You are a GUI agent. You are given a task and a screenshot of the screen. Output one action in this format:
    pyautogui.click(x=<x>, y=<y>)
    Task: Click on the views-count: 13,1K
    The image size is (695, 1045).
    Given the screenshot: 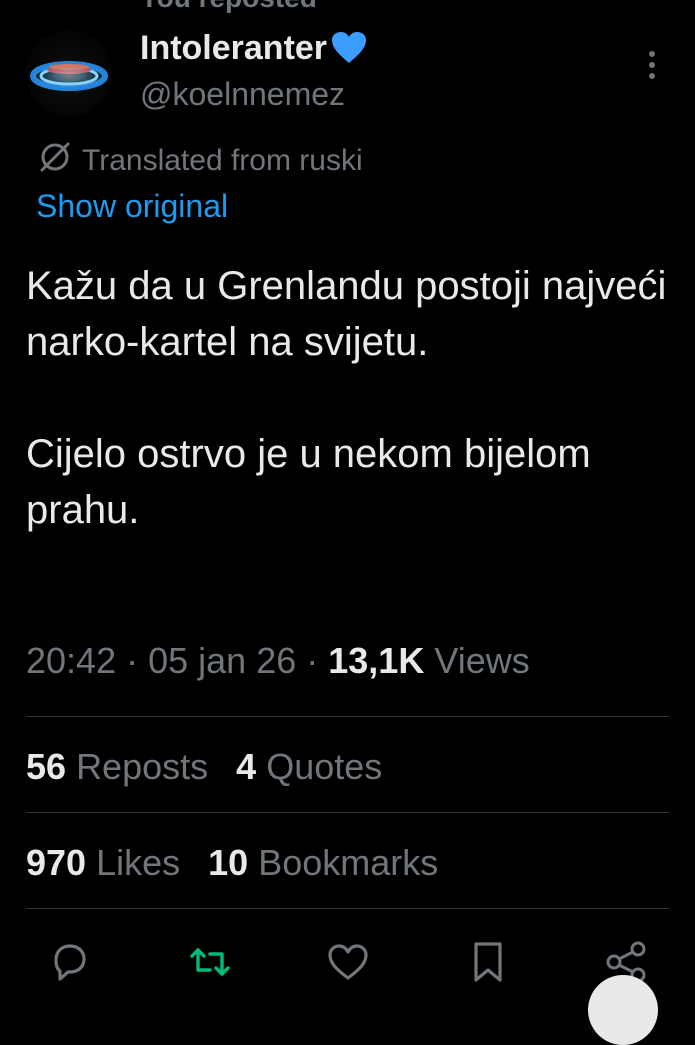 What is the action you would take?
    pyautogui.click(x=376, y=660)
    